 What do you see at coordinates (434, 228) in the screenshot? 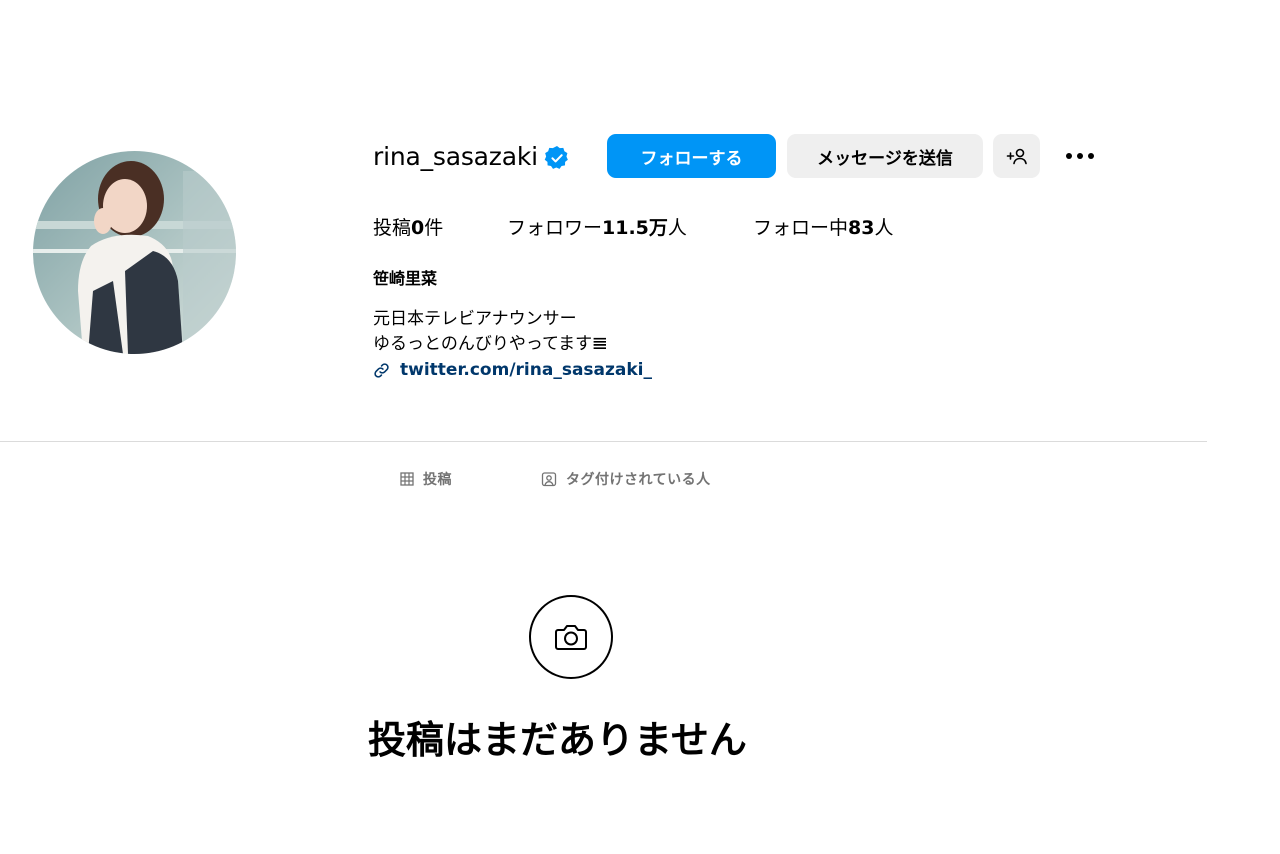
I see `posts-suffix: 件` at bounding box center [434, 228].